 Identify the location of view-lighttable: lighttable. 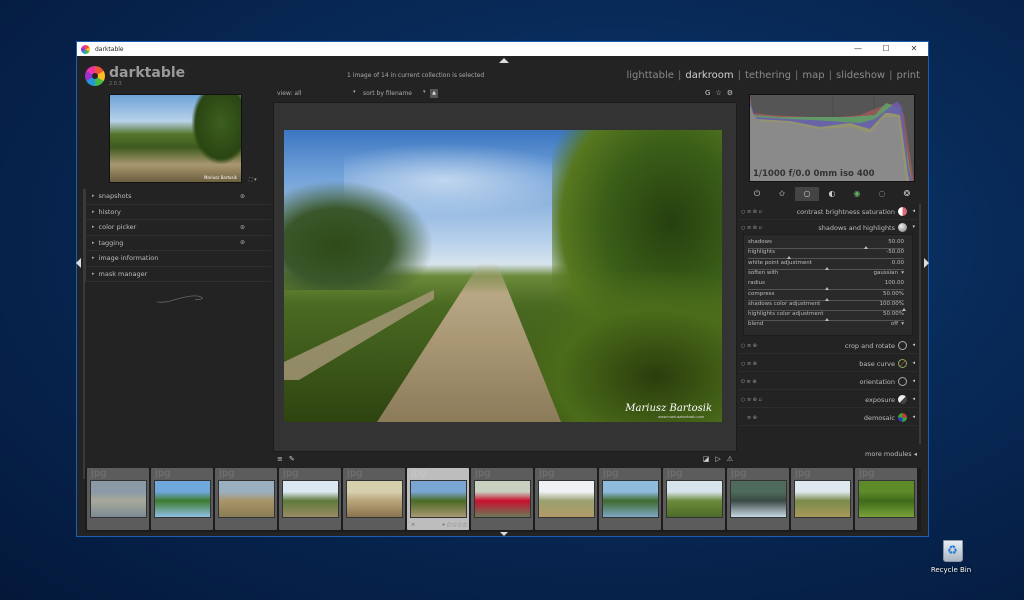
(650, 75).